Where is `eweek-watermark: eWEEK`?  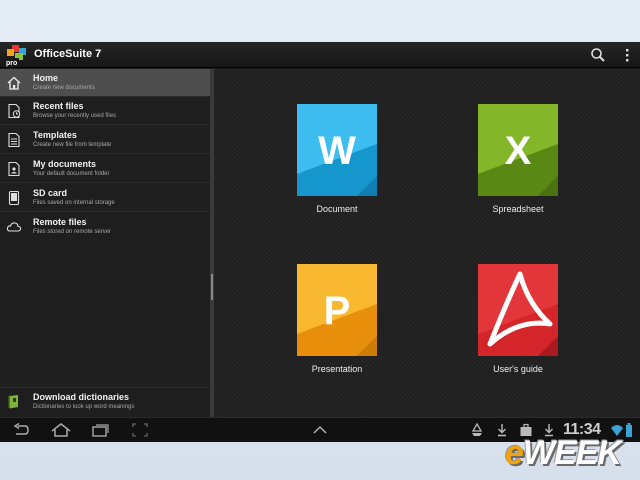 eweek-watermark: eWEEK is located at coordinates (563, 453).